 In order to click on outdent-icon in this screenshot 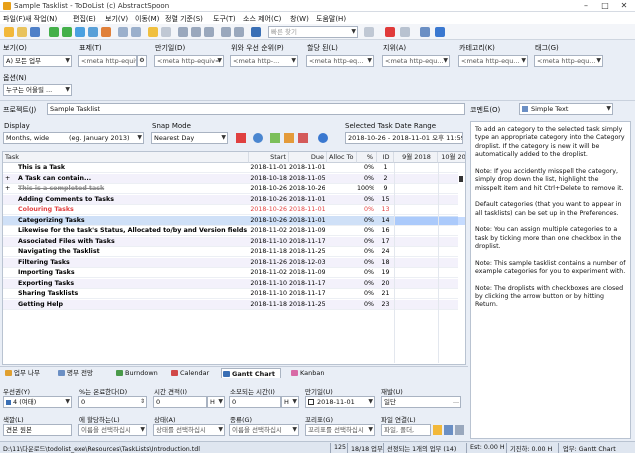, I will do `click(226, 32)`.